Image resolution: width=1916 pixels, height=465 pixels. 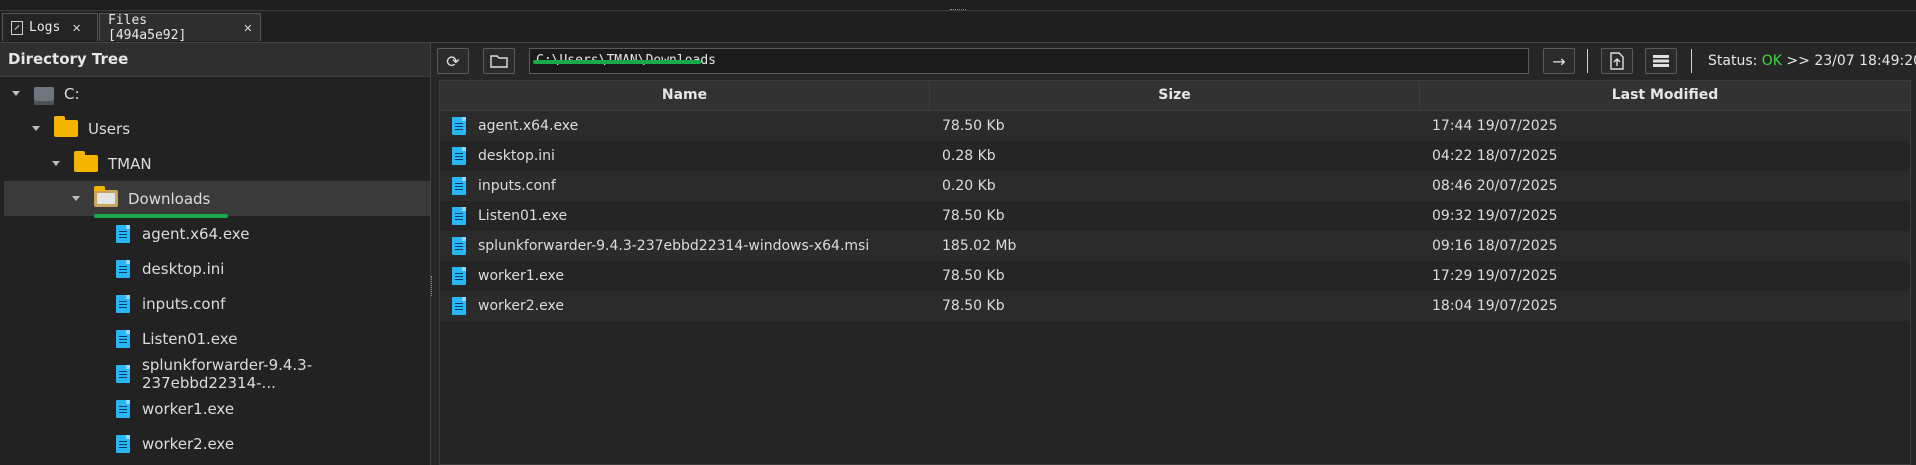 I want to click on tree-node-file: Listen01.exe, so click(x=176, y=338).